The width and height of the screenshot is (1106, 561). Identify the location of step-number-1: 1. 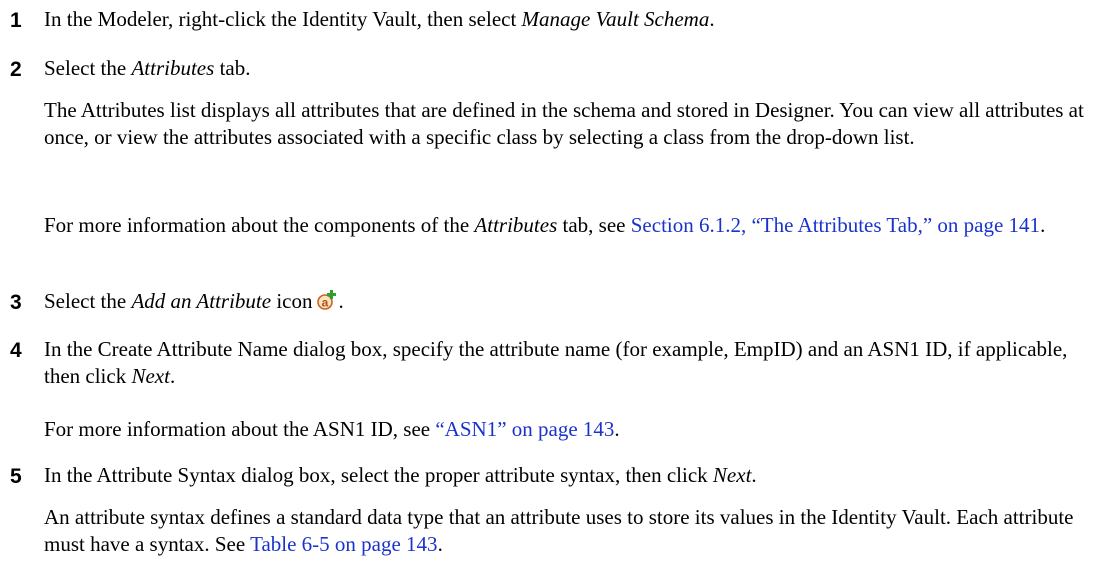
(16, 20).